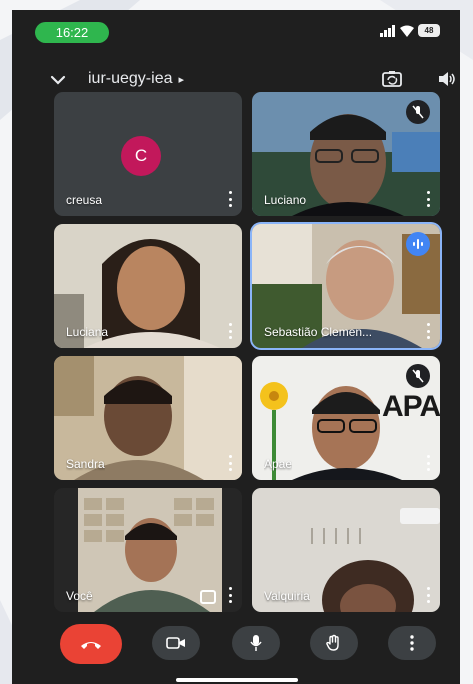 This screenshot has height=684, width=473. I want to click on call-control-bar, so click(236, 653).